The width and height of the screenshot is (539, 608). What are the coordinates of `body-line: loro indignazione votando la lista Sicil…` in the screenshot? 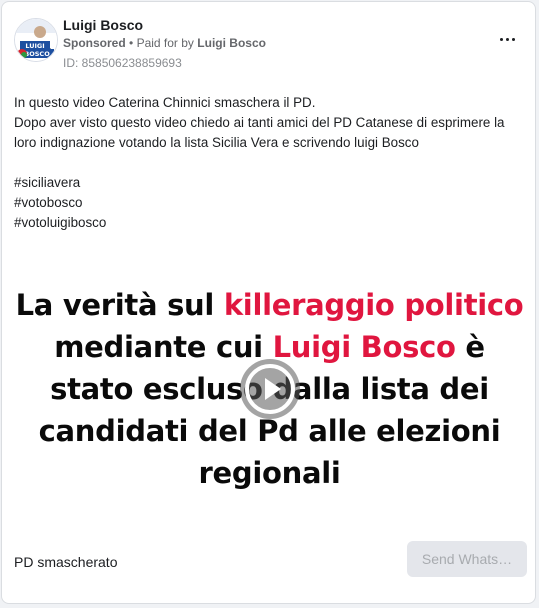 It's located at (216, 142).